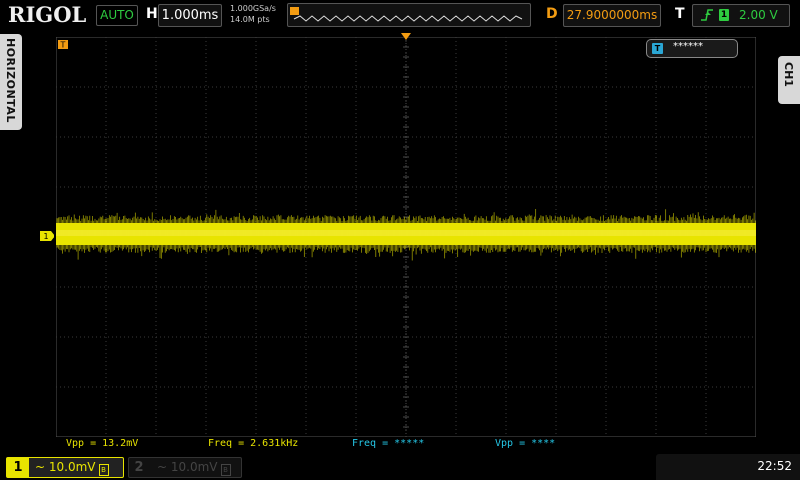 The image size is (800, 480). Describe the element at coordinates (18, 467) in the screenshot. I see `channel-1-number: 1` at that location.